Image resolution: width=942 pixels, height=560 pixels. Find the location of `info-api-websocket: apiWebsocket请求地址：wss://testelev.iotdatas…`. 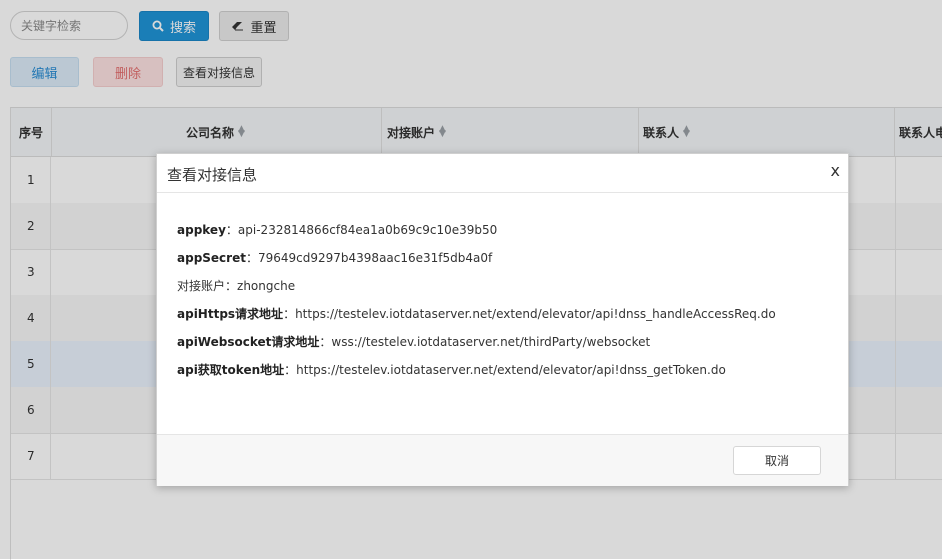

info-api-websocket: apiWebsocket请求地址：wss://testelev.iotdatas… is located at coordinates (502, 342).